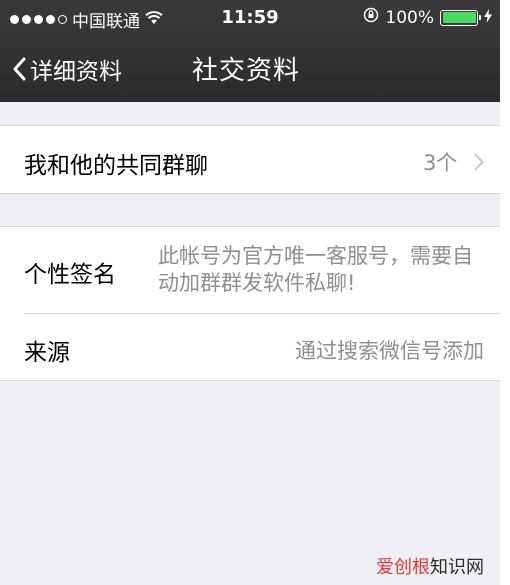 The width and height of the screenshot is (510, 585). I want to click on navigation-bar: 详细资料 社交资料, so click(250, 70).